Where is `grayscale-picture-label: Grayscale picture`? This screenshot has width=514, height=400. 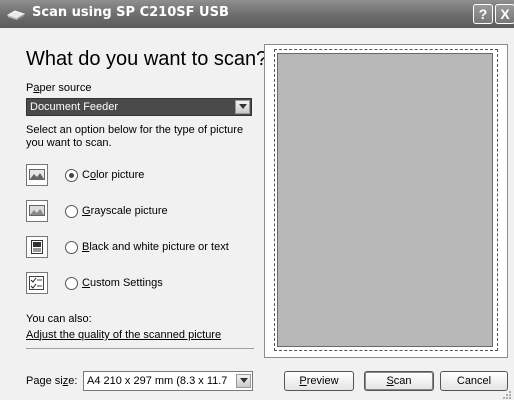
grayscale-picture-label: Grayscale picture is located at coordinates (125, 211).